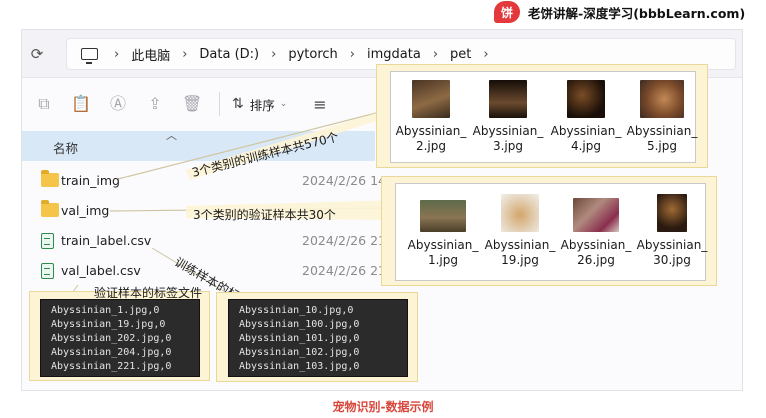 The width and height of the screenshot is (766, 418). What do you see at coordinates (507, 12) in the screenshot?
I see `brand-logo: 饼` at bounding box center [507, 12].